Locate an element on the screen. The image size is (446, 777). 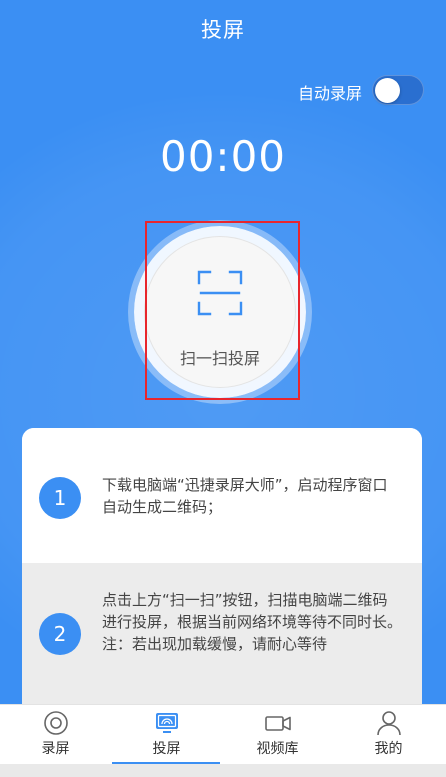
tab-label: 录屏 is located at coordinates (55, 749).